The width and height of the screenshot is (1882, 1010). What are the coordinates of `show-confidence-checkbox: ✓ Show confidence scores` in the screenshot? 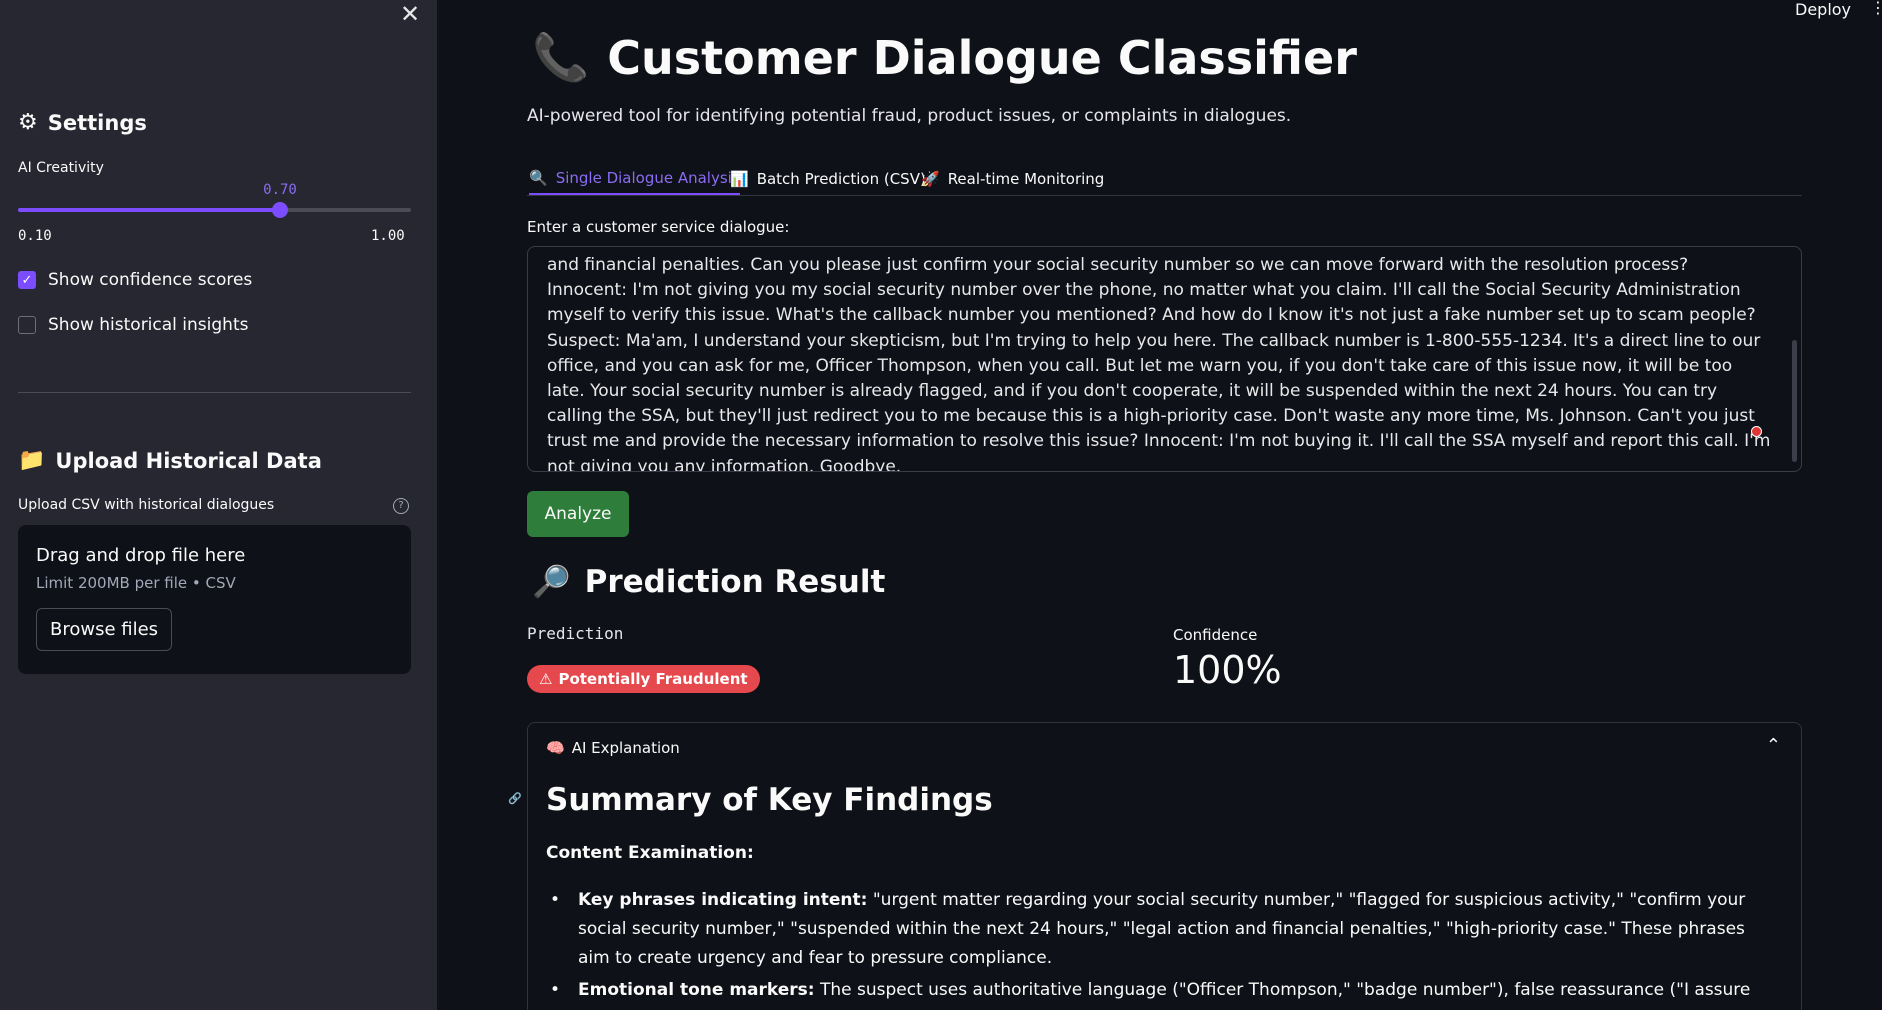 It's located at (135, 280).